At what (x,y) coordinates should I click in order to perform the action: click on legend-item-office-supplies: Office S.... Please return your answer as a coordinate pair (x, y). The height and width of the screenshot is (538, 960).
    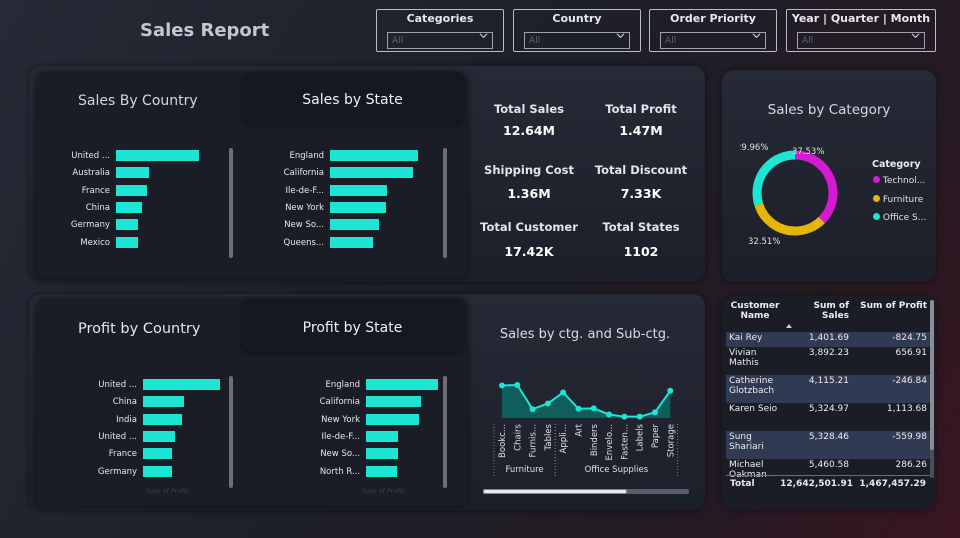
    Looking at the image, I should click on (899, 218).